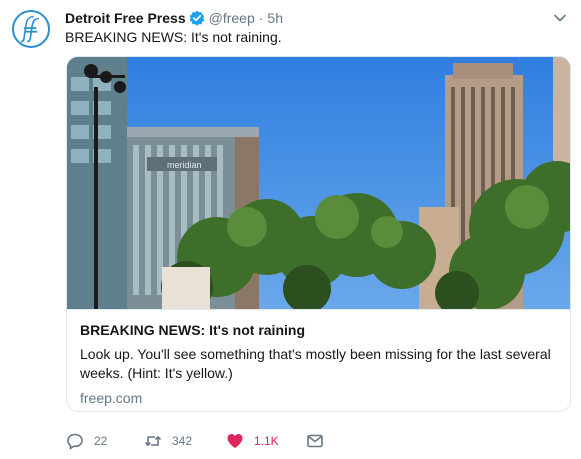 The width and height of the screenshot is (581, 459). Describe the element at coordinates (101, 441) in the screenshot. I see `reply-count: 22` at that location.